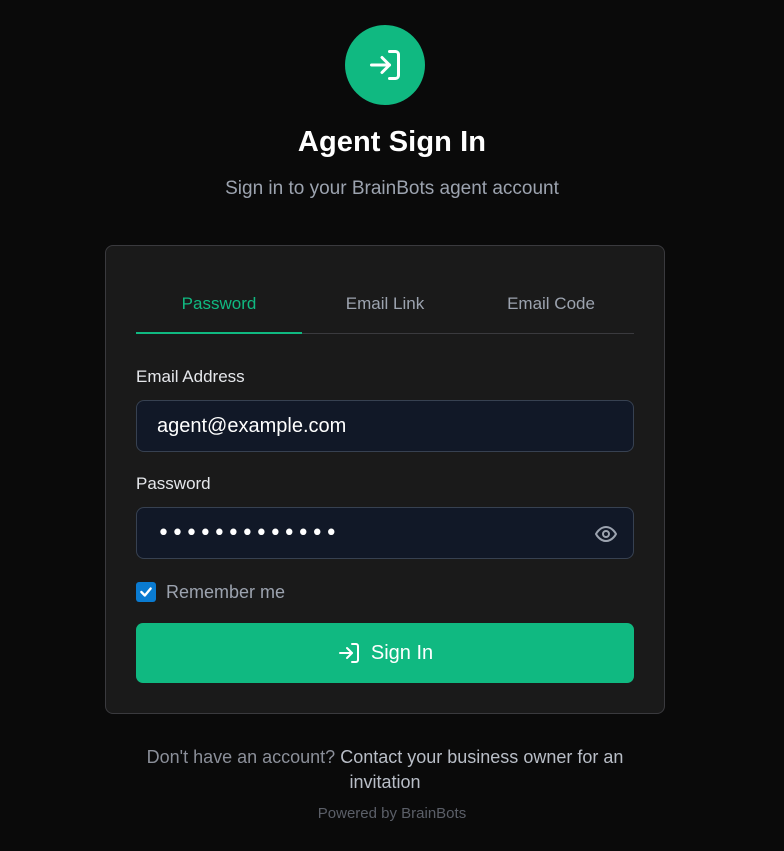  What do you see at coordinates (241, 757) in the screenshot?
I see `signup-prompt-text: Don't have an account?` at bounding box center [241, 757].